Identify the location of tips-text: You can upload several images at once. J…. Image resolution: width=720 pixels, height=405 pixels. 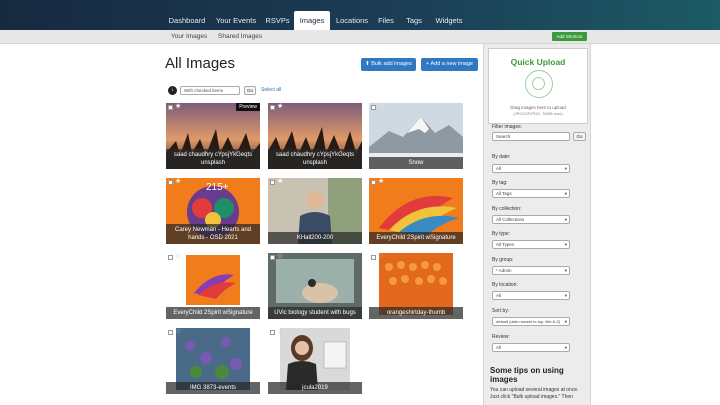
(534, 393).